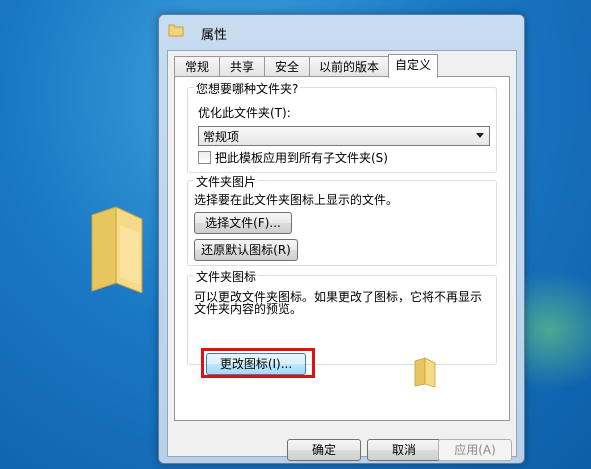 This screenshot has height=469, width=591. What do you see at coordinates (344, 136) in the screenshot?
I see `optimize-dropdown: 常规项` at bounding box center [344, 136].